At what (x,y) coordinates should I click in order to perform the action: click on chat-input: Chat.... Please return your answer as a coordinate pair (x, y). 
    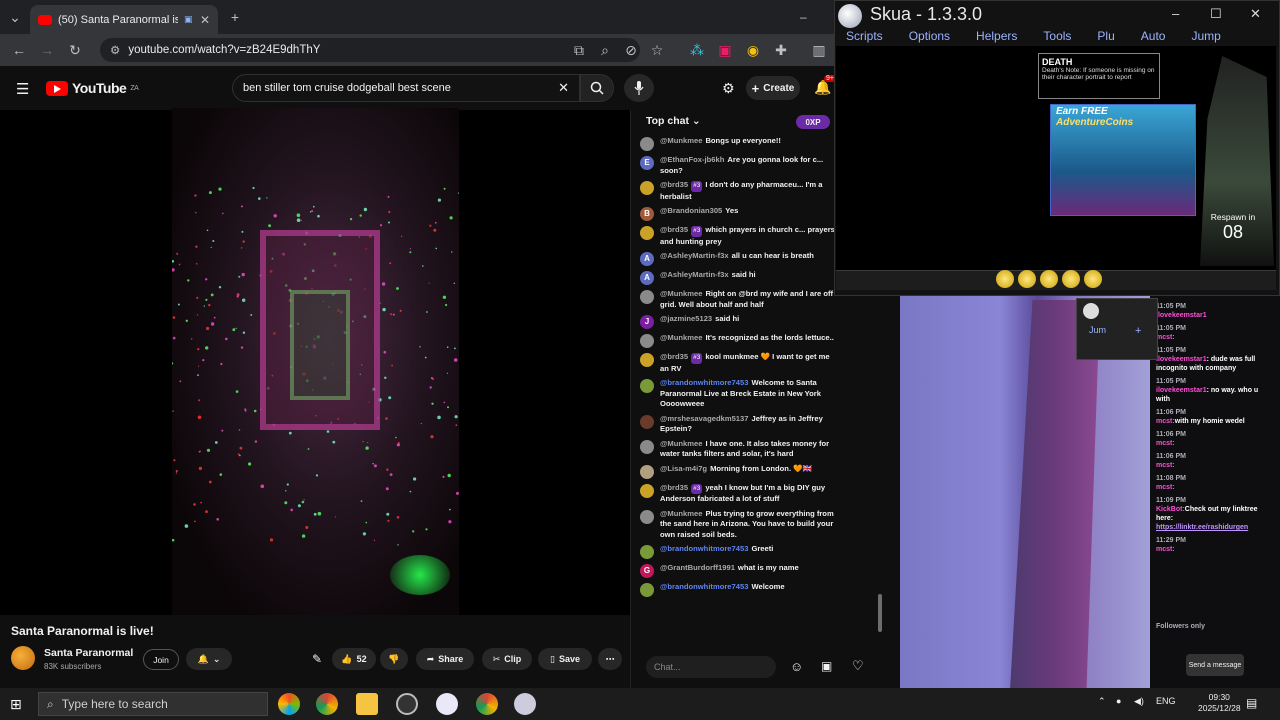
    Looking at the image, I should click on (711, 667).